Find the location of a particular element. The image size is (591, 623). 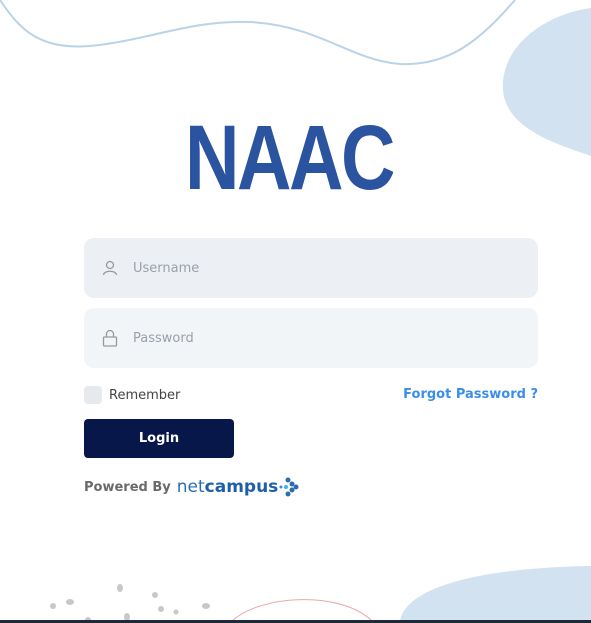

username-field is located at coordinates (311, 268).